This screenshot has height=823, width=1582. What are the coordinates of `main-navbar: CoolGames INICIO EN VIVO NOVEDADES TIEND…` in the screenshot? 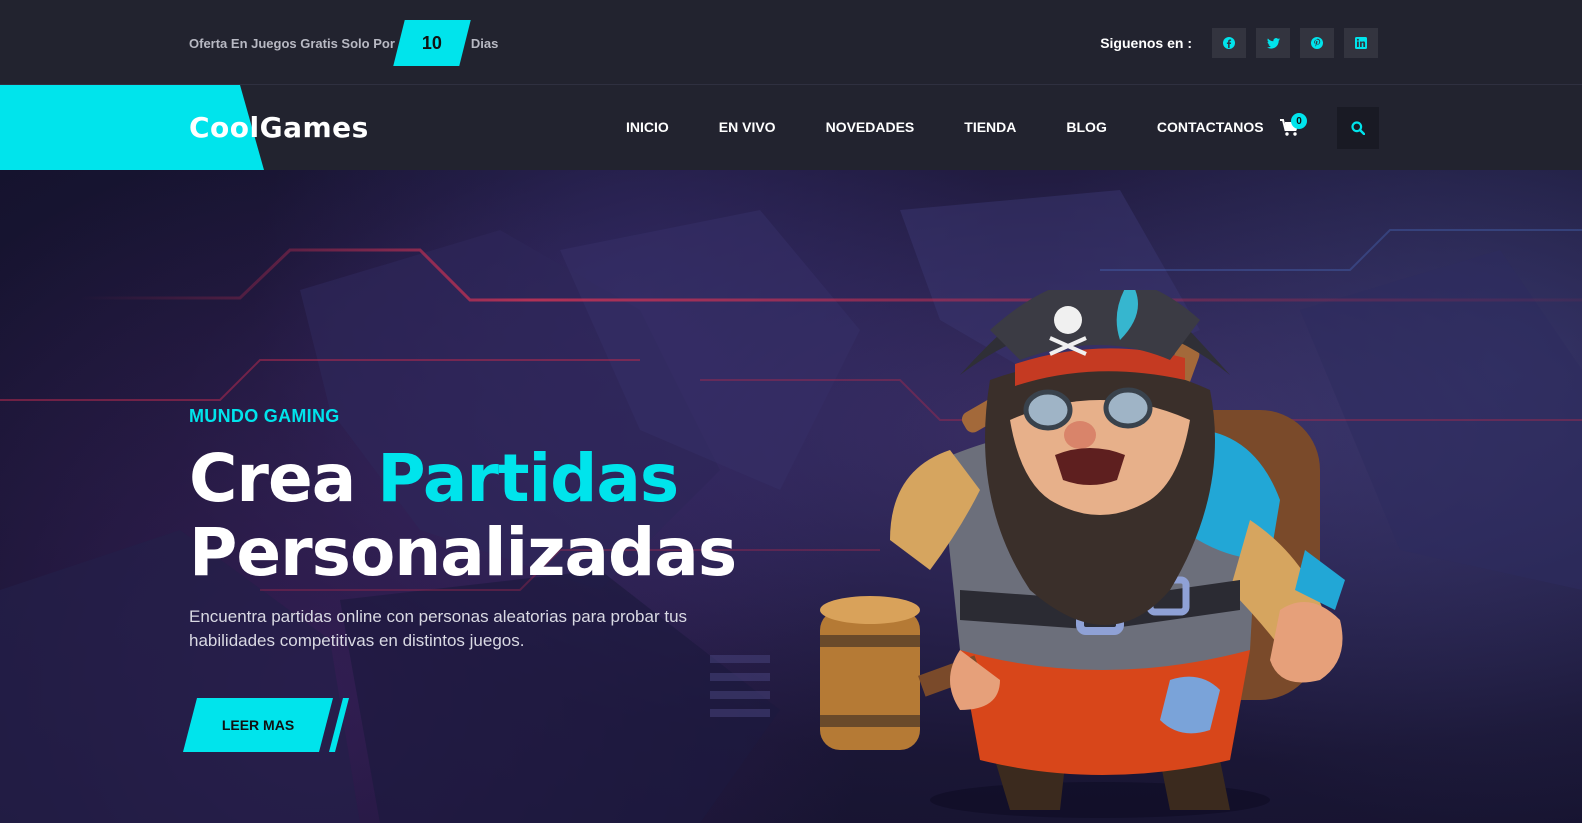 It's located at (791, 127).